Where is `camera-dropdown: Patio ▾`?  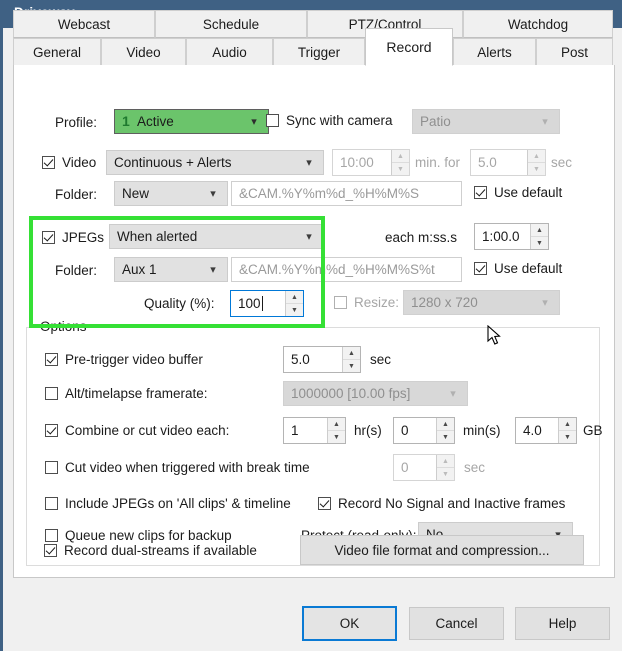
camera-dropdown: Patio ▾ is located at coordinates (486, 121).